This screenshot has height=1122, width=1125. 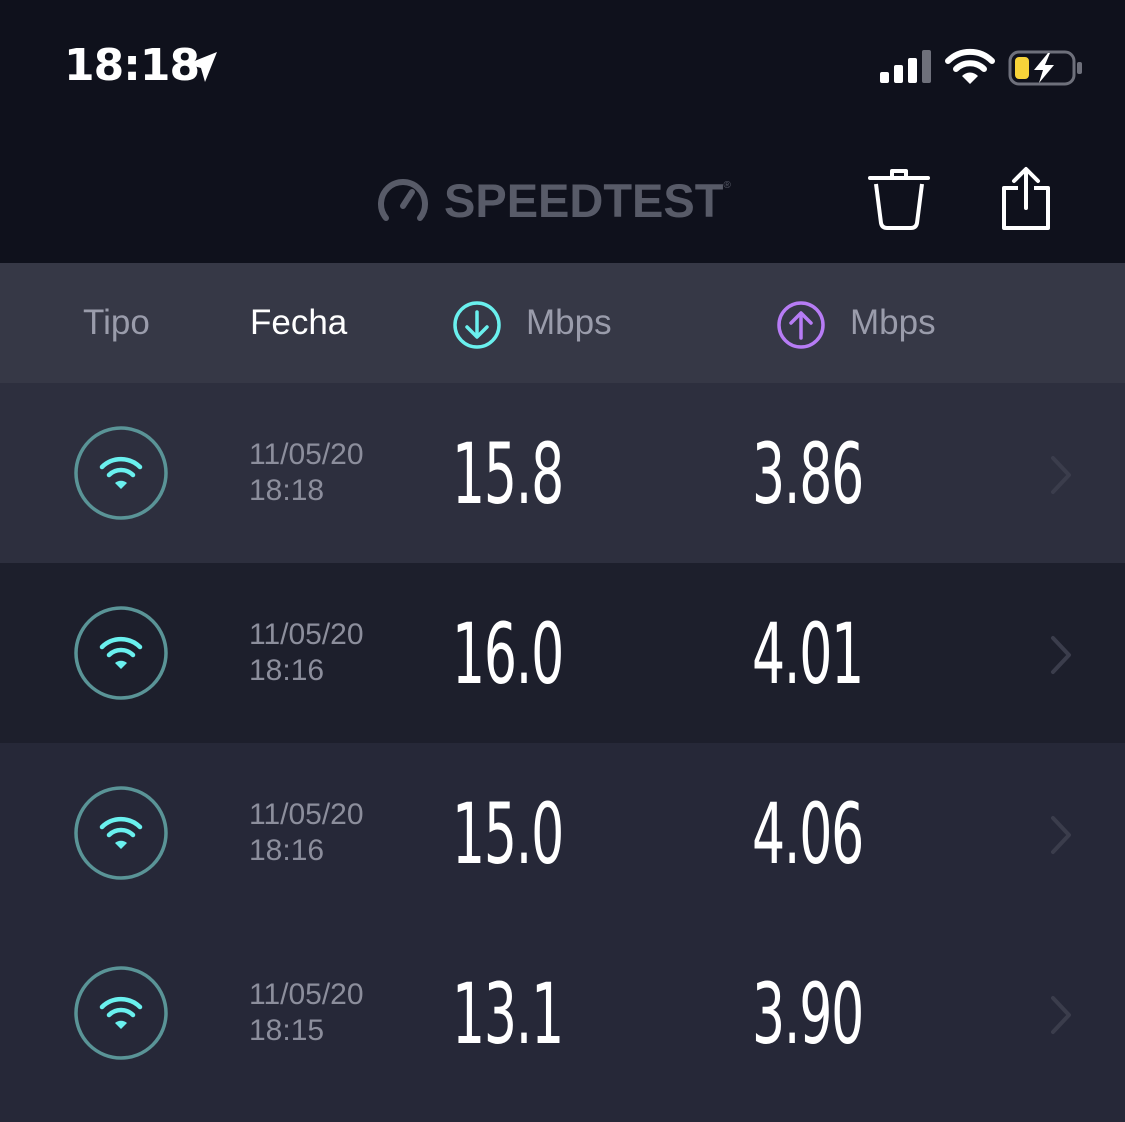 What do you see at coordinates (808, 474) in the screenshot?
I see `upload-value: 3.86` at bounding box center [808, 474].